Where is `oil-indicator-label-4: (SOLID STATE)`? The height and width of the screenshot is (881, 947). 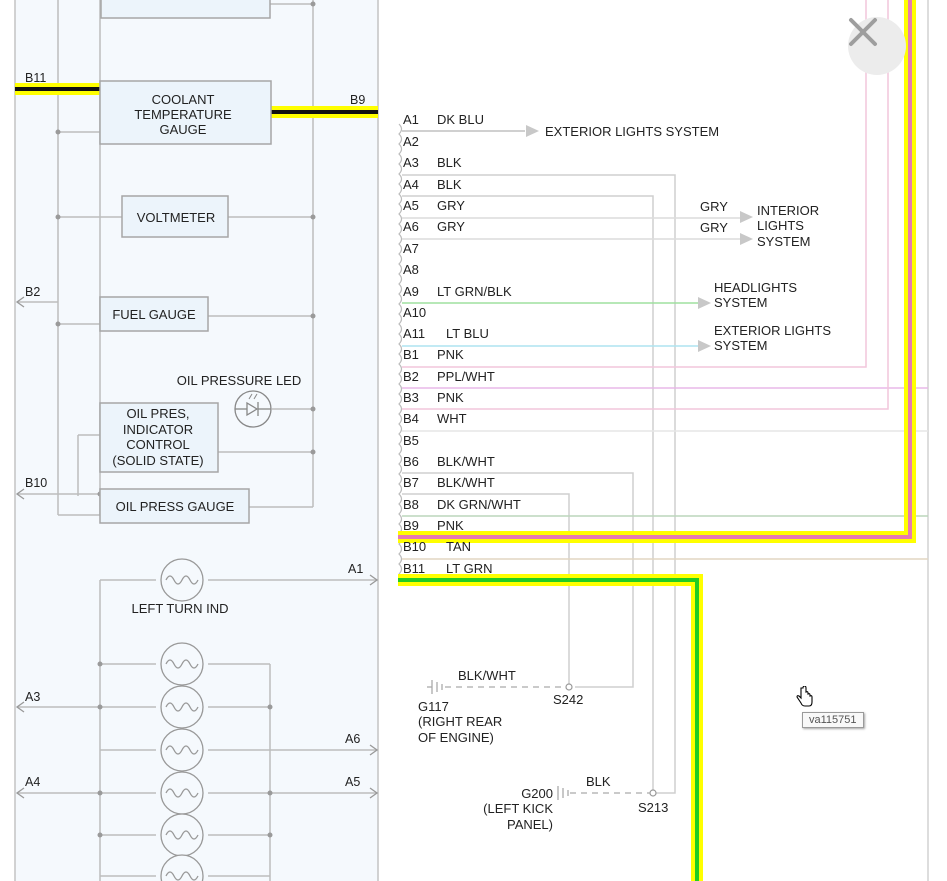
oil-indicator-label-4: (SOLID STATE) is located at coordinates (157, 460).